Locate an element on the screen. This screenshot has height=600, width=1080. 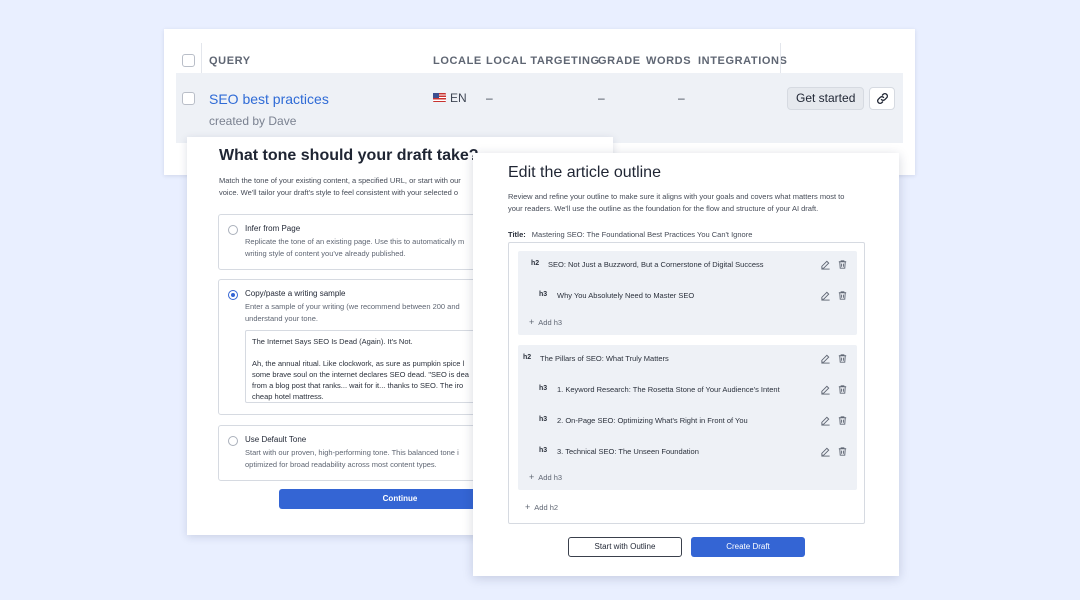
column-header-locale: LOCALE is located at coordinates (457, 61).